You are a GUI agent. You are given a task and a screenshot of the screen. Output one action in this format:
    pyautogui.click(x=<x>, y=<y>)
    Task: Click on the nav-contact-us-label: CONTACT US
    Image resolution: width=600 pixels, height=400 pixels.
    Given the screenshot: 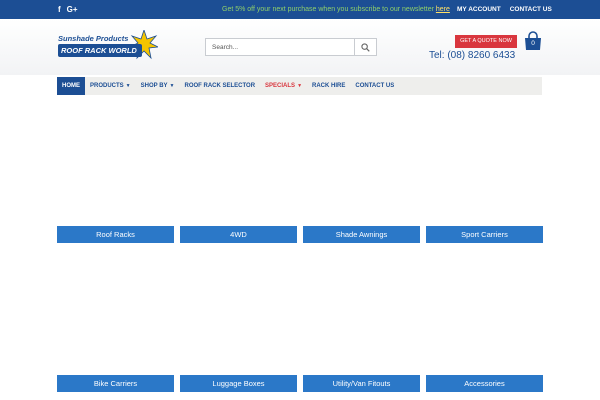 What is the action you would take?
    pyautogui.click(x=375, y=86)
    